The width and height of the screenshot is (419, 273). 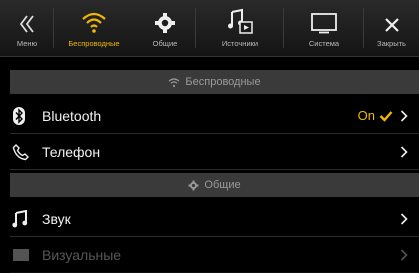 I want to click on tab-sources: Источники, so click(x=240, y=28).